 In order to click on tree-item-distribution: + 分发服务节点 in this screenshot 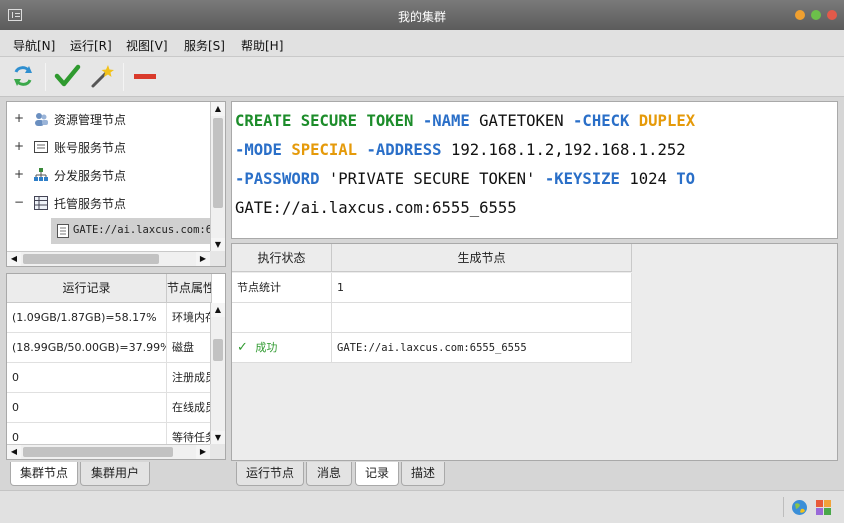, I will do `click(109, 175)`.